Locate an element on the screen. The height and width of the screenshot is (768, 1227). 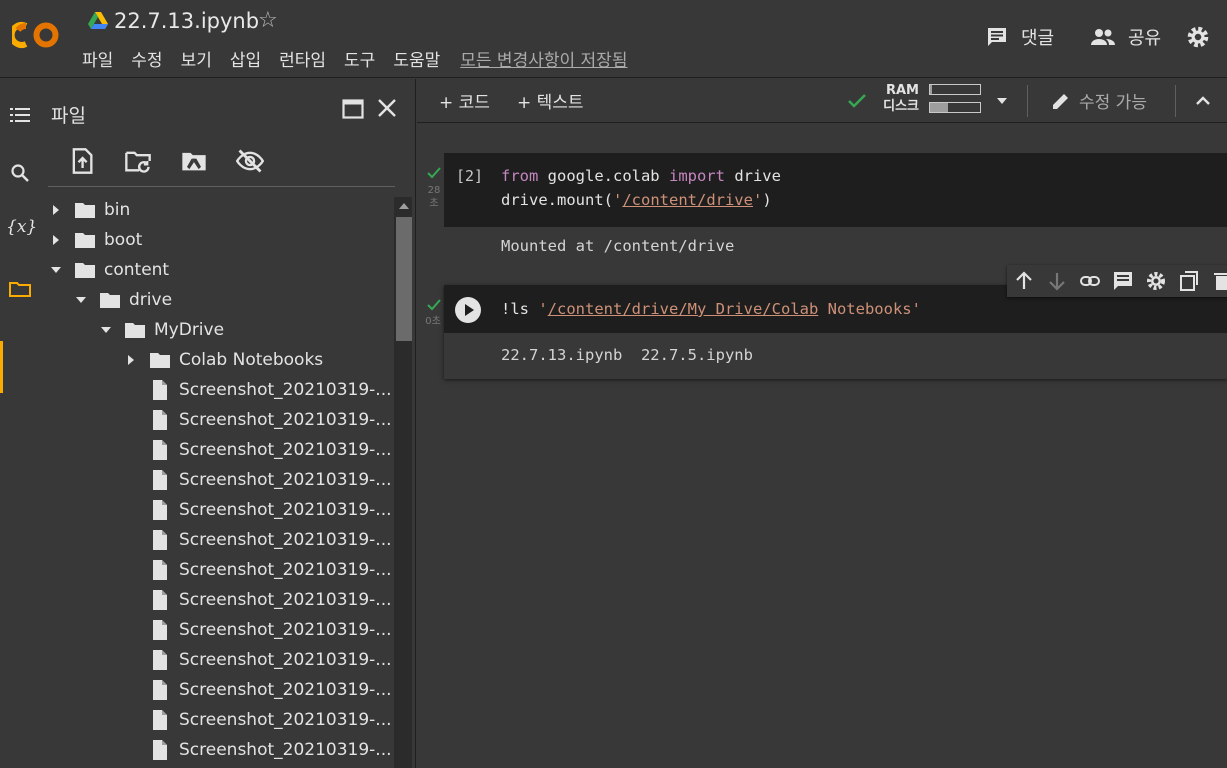
panel-title: 파일 is located at coordinates (68, 116).